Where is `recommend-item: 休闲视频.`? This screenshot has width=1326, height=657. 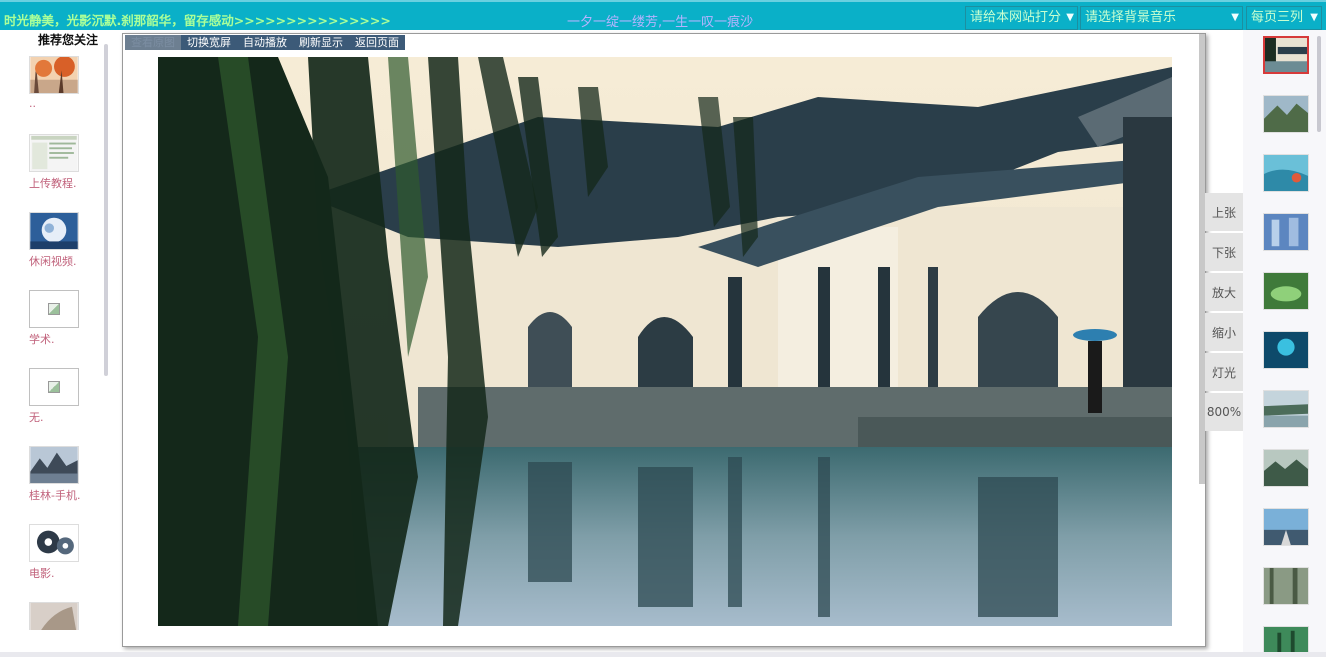 recommend-item: 休闲视频. is located at coordinates (64, 240).